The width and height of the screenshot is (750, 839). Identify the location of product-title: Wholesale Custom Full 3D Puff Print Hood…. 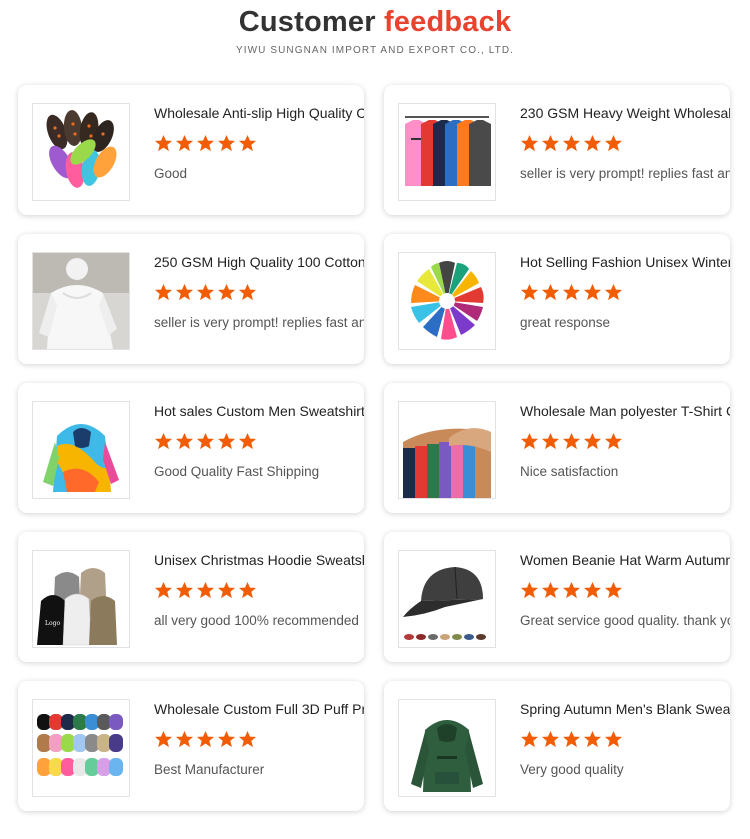
(259, 709).